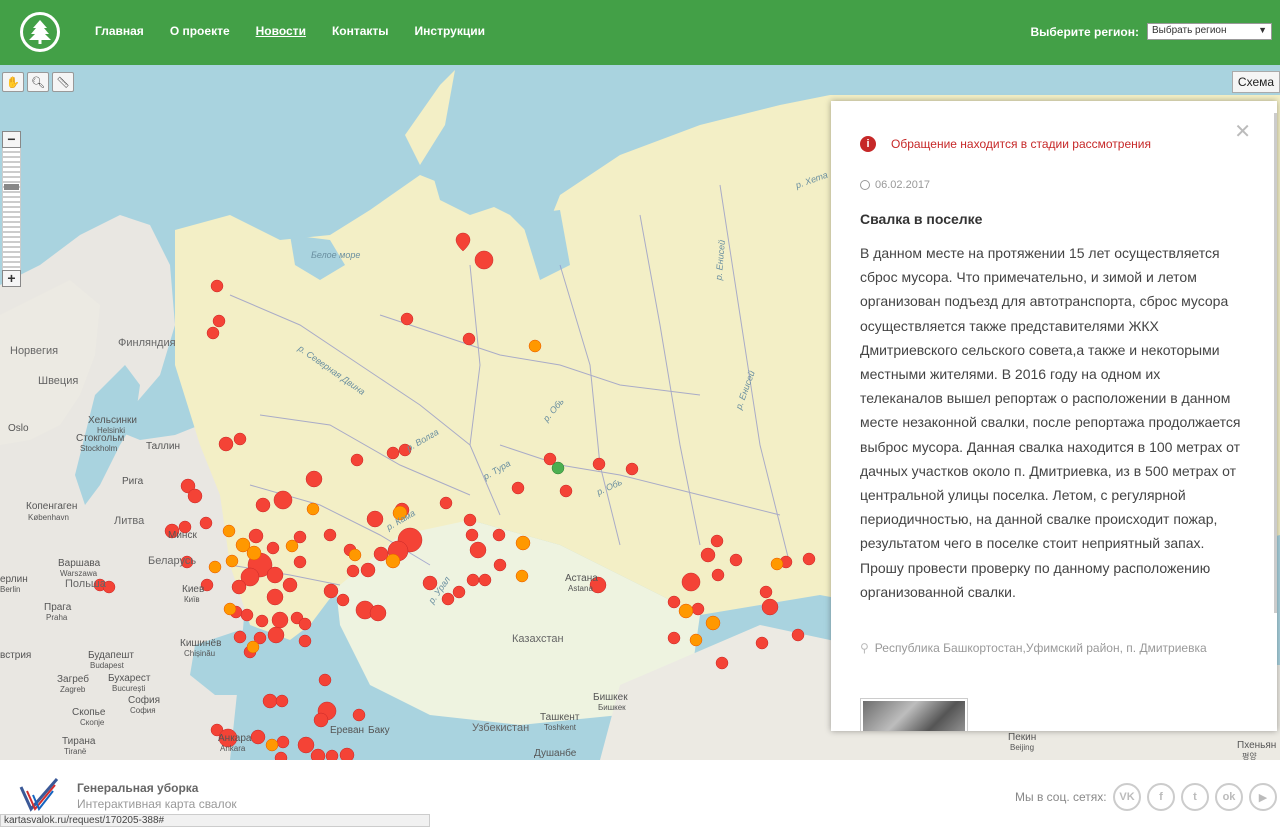 Image resolution: width=1280 pixels, height=827 pixels. What do you see at coordinates (1256, 82) in the screenshot?
I see `scheme-button: Схема` at bounding box center [1256, 82].